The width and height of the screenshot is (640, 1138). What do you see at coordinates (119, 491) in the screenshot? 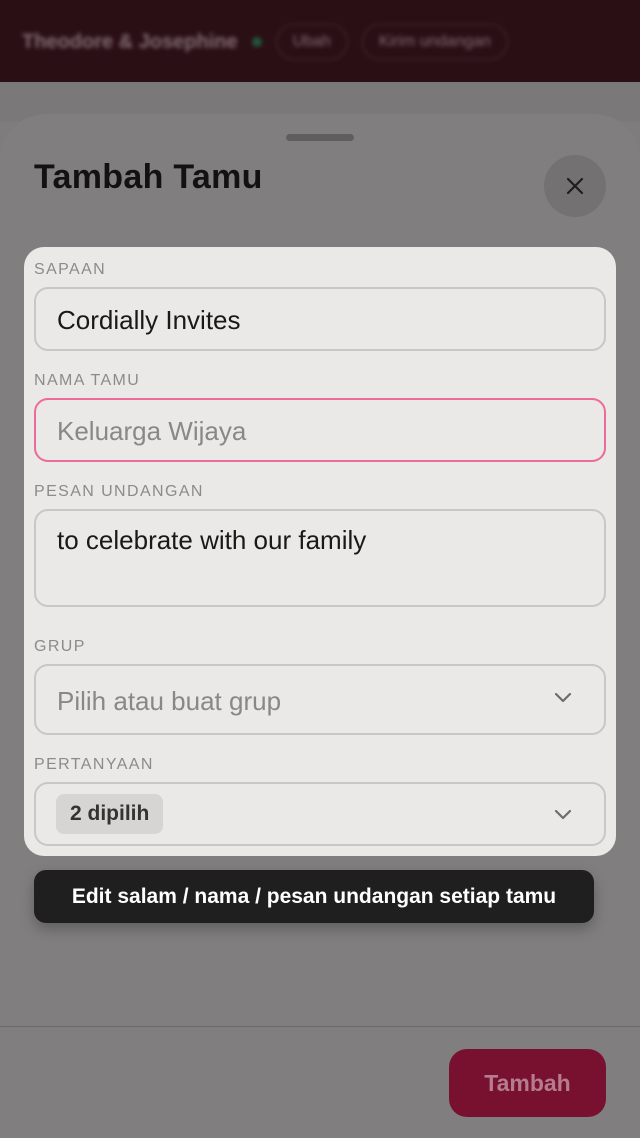
I see `message-label: PESAN UNDANGAN` at bounding box center [119, 491].